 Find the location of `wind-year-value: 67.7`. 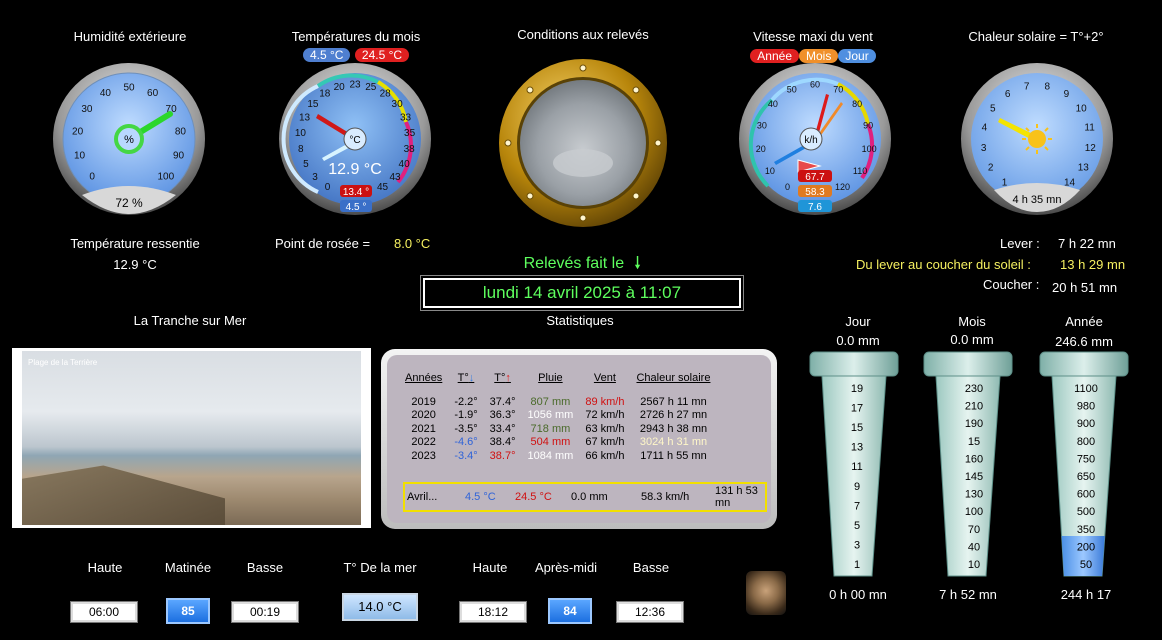

wind-year-value: 67.7 is located at coordinates (815, 177).